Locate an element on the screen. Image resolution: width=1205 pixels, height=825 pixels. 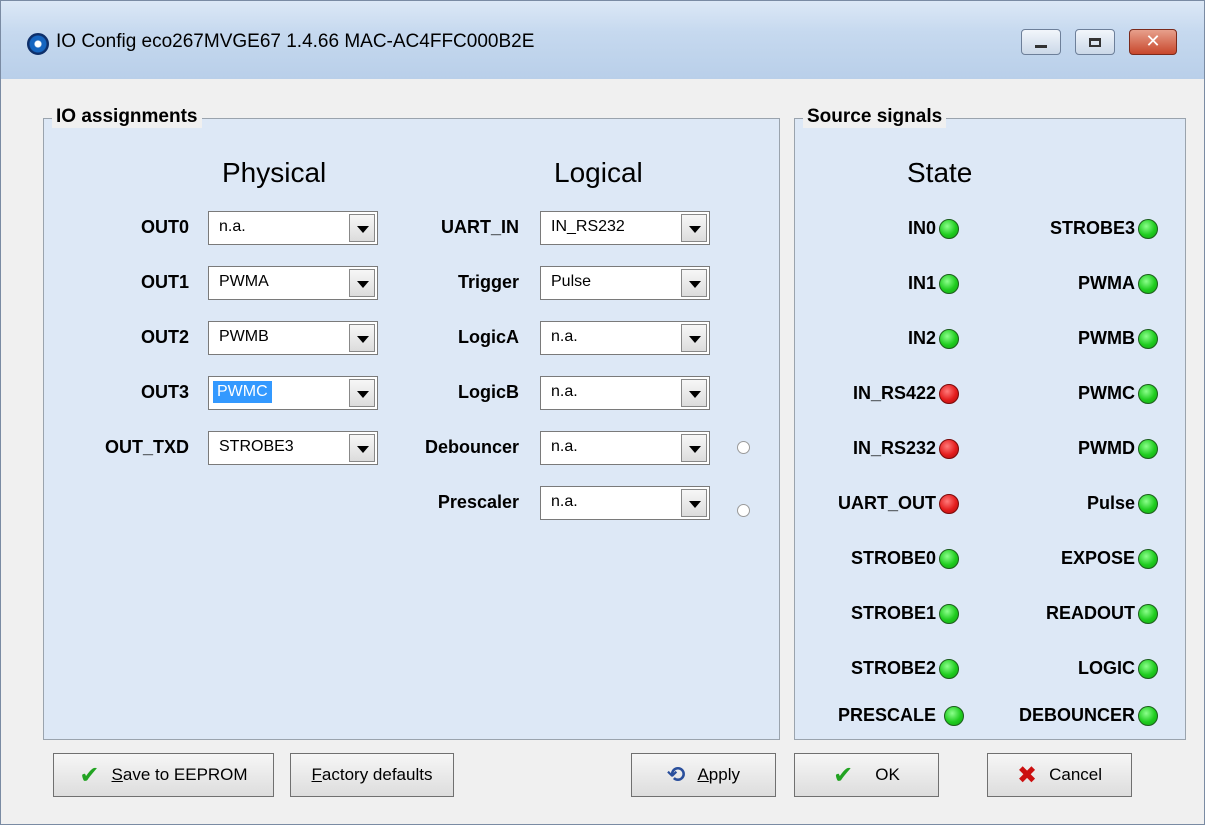
signal-prescale-label: PRESCALE is located at coordinates (886, 715).